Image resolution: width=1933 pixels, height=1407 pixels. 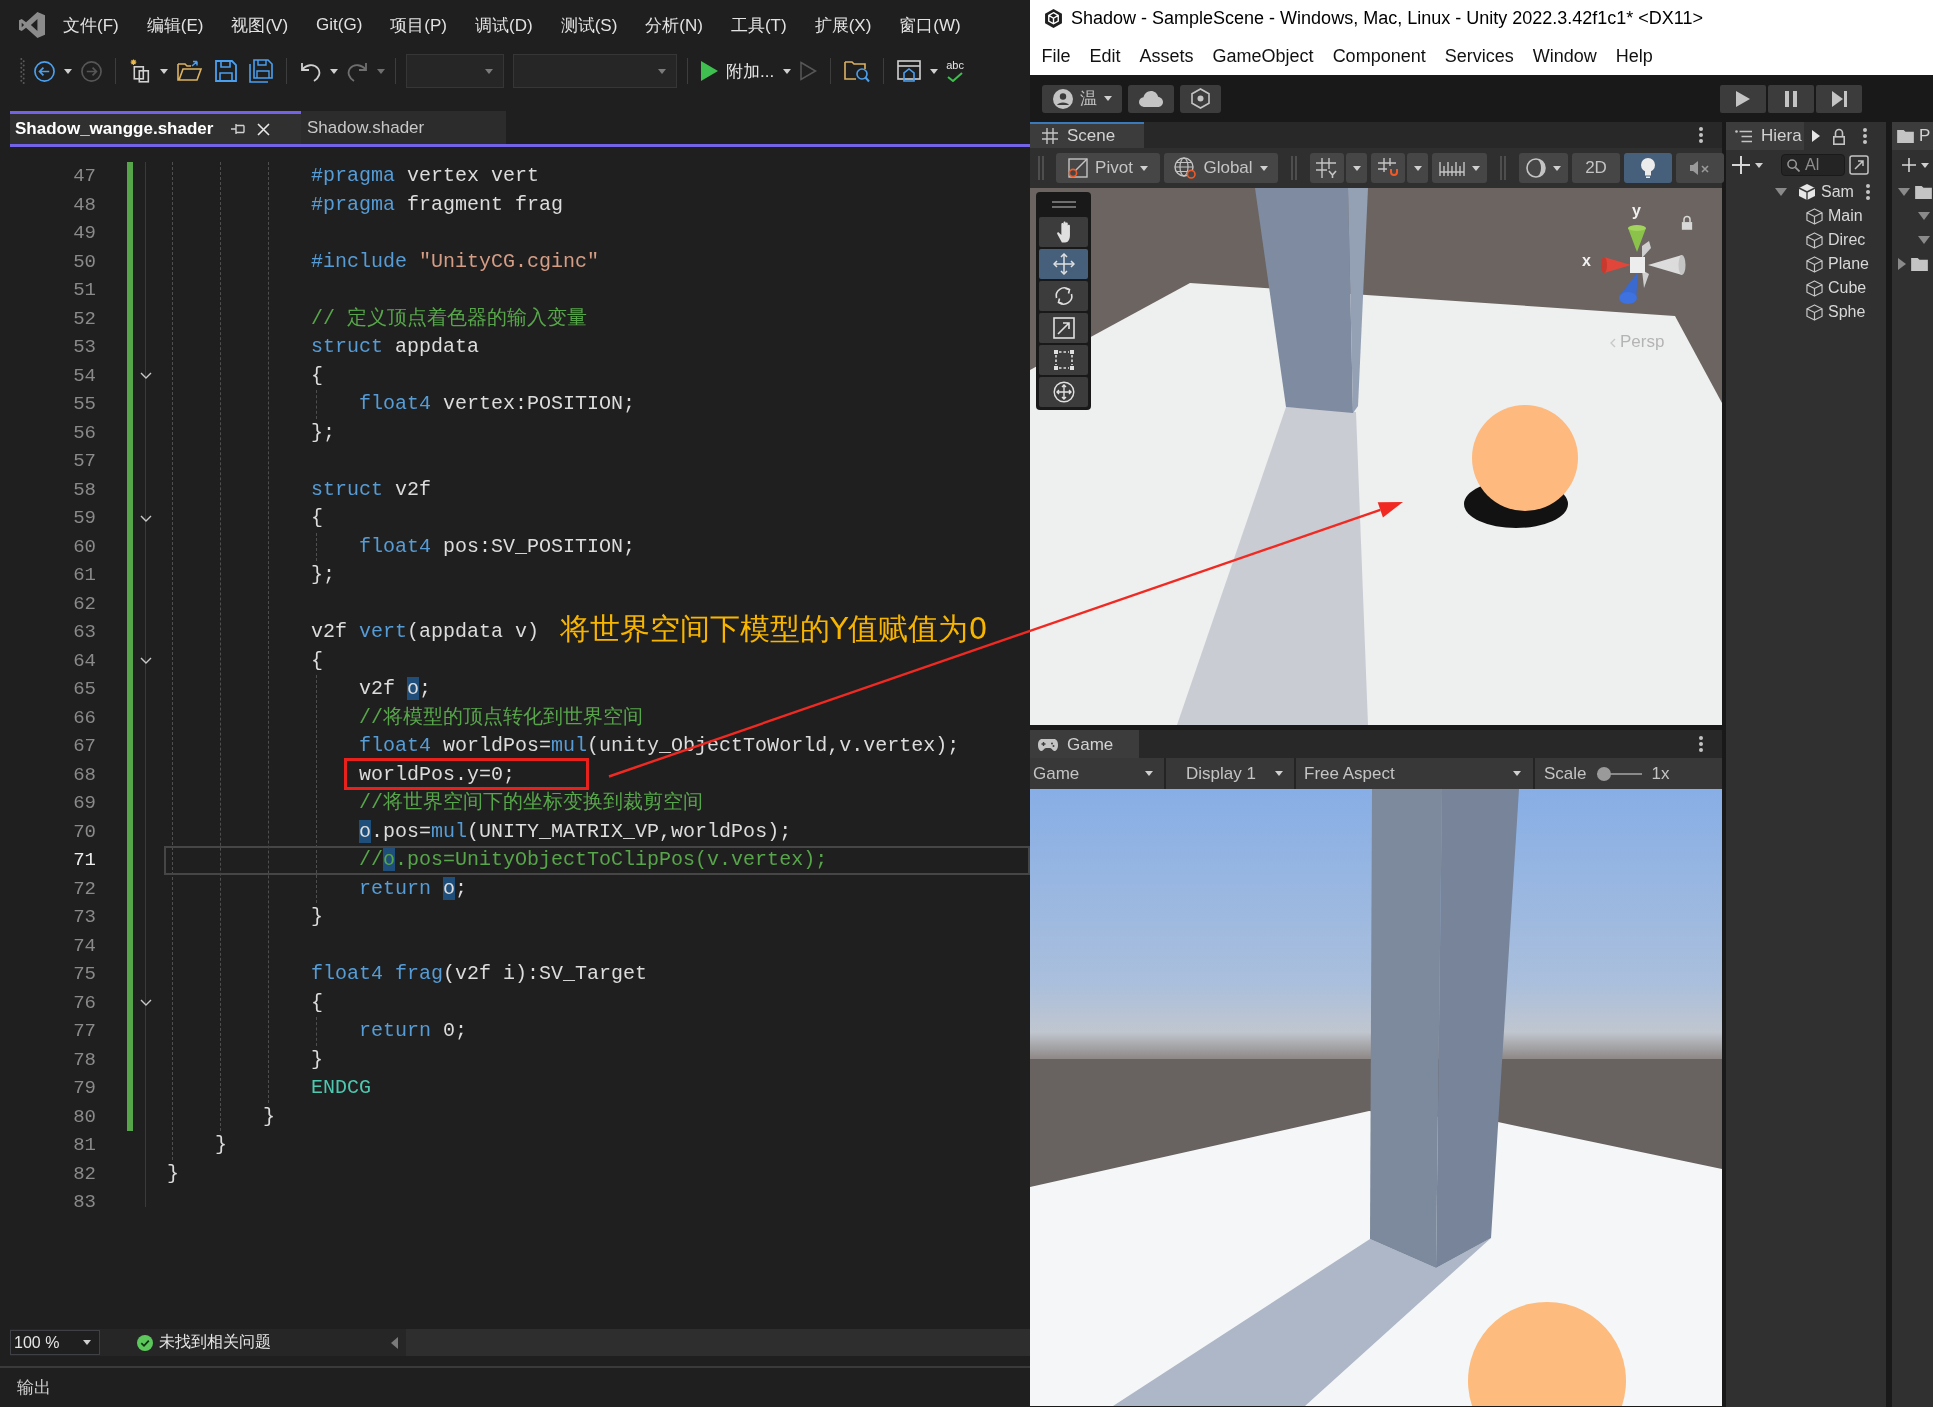 I want to click on project-tab: P, so click(x=1912, y=136).